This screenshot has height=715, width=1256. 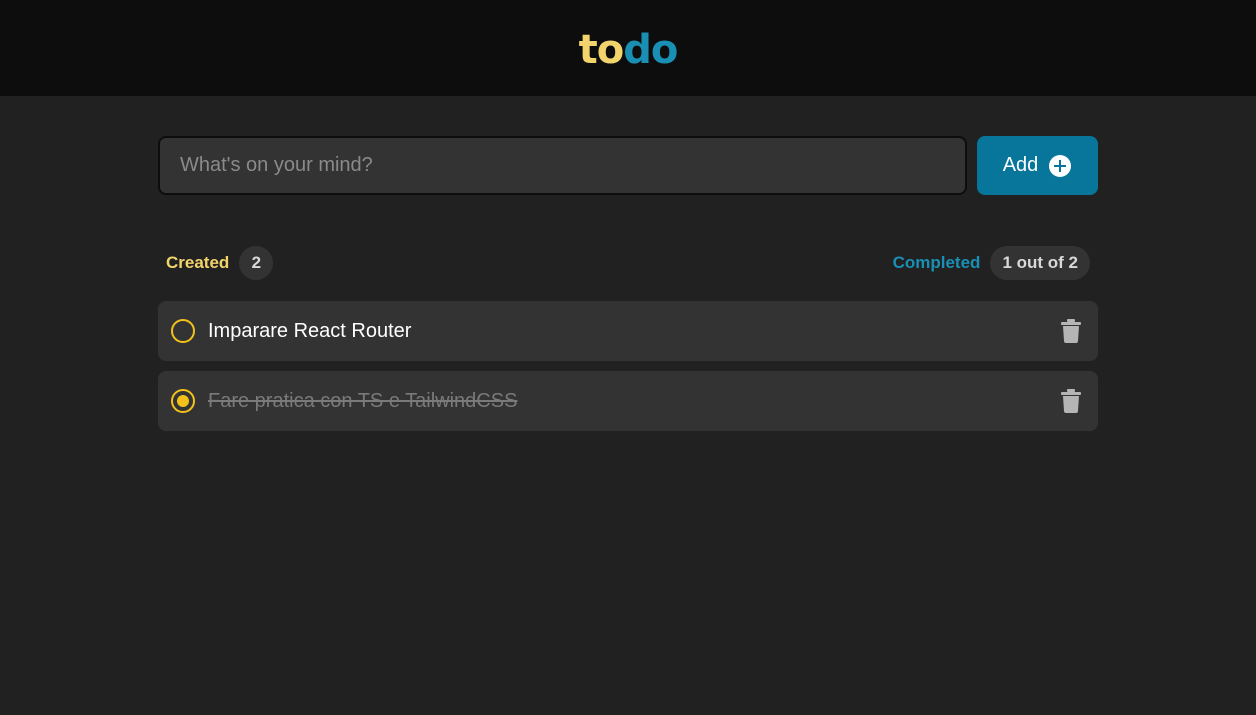 I want to click on add-task-form: Add, so click(x=628, y=165).